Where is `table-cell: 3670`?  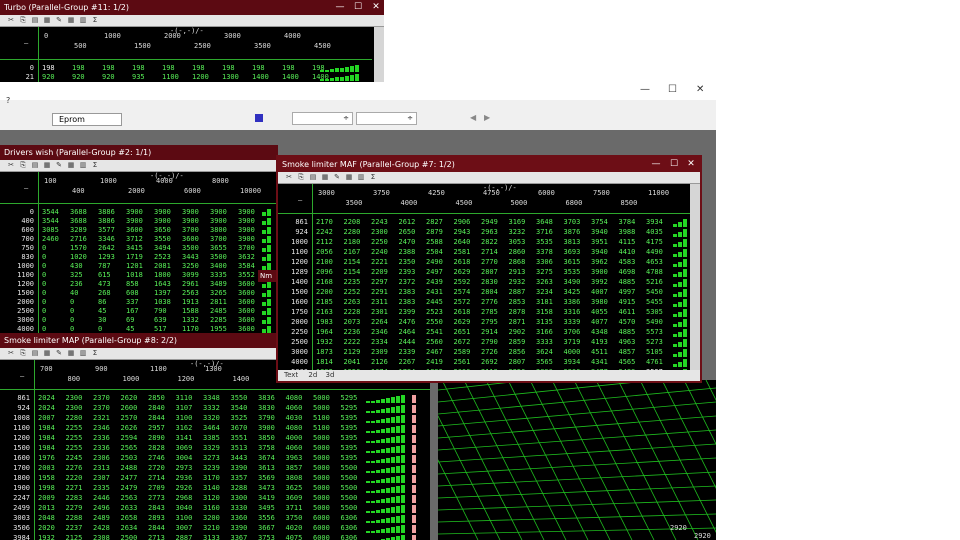 table-cell: 3670 is located at coordinates (239, 428).